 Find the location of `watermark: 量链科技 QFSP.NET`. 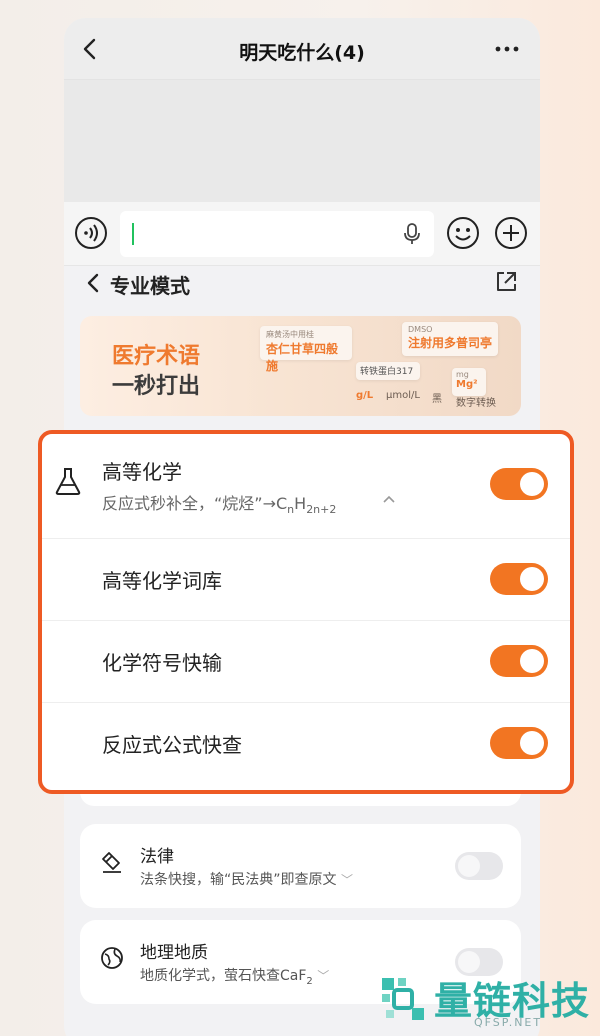

watermark: 量链科技 QFSP.NET is located at coordinates (489, 1003).